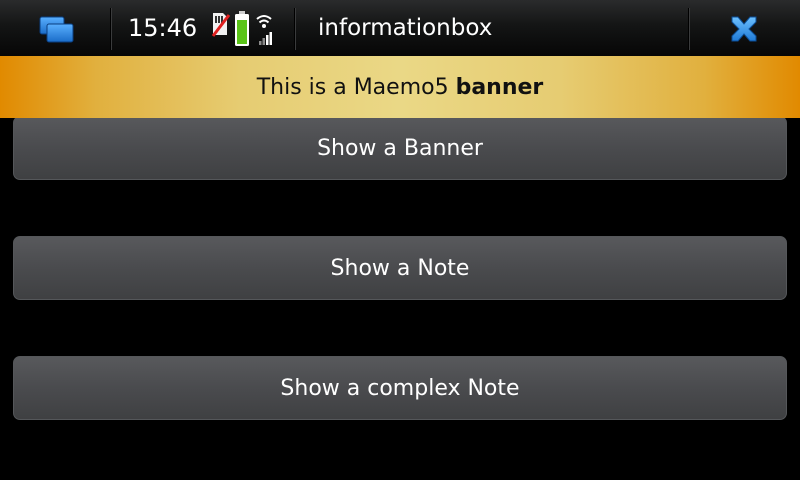  What do you see at coordinates (405, 28) in the screenshot?
I see `window-title: informationbox` at bounding box center [405, 28].